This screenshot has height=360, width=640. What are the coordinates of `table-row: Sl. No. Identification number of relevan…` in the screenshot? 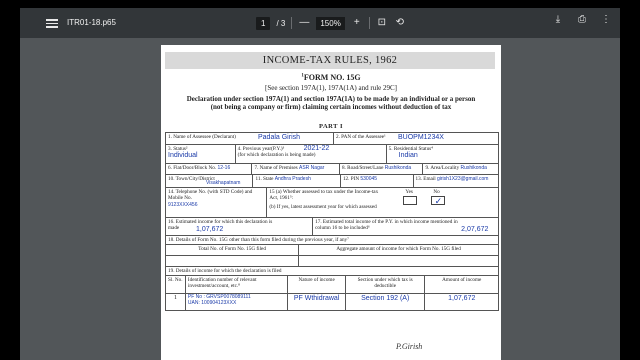 It's located at (332, 285).